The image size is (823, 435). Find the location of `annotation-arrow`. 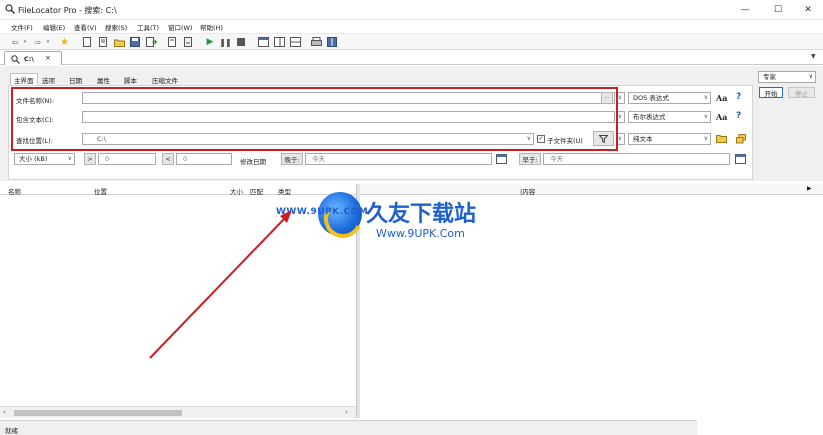

annotation-arrow is located at coordinates (220, 284).